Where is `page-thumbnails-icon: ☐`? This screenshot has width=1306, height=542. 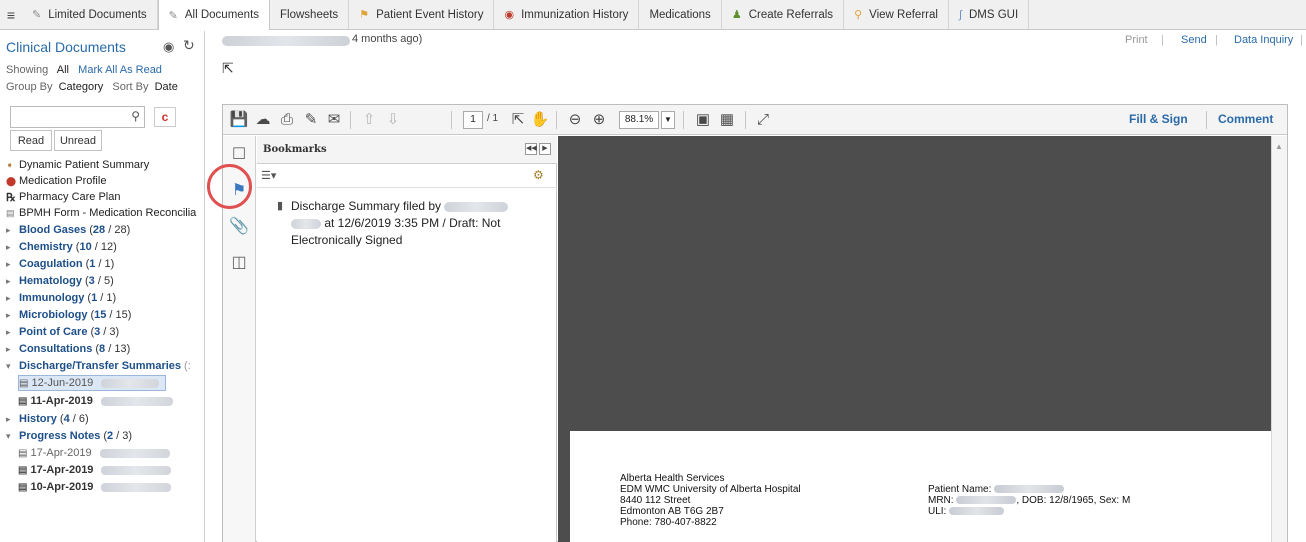
page-thumbnails-icon: ☐ is located at coordinates (239, 155).